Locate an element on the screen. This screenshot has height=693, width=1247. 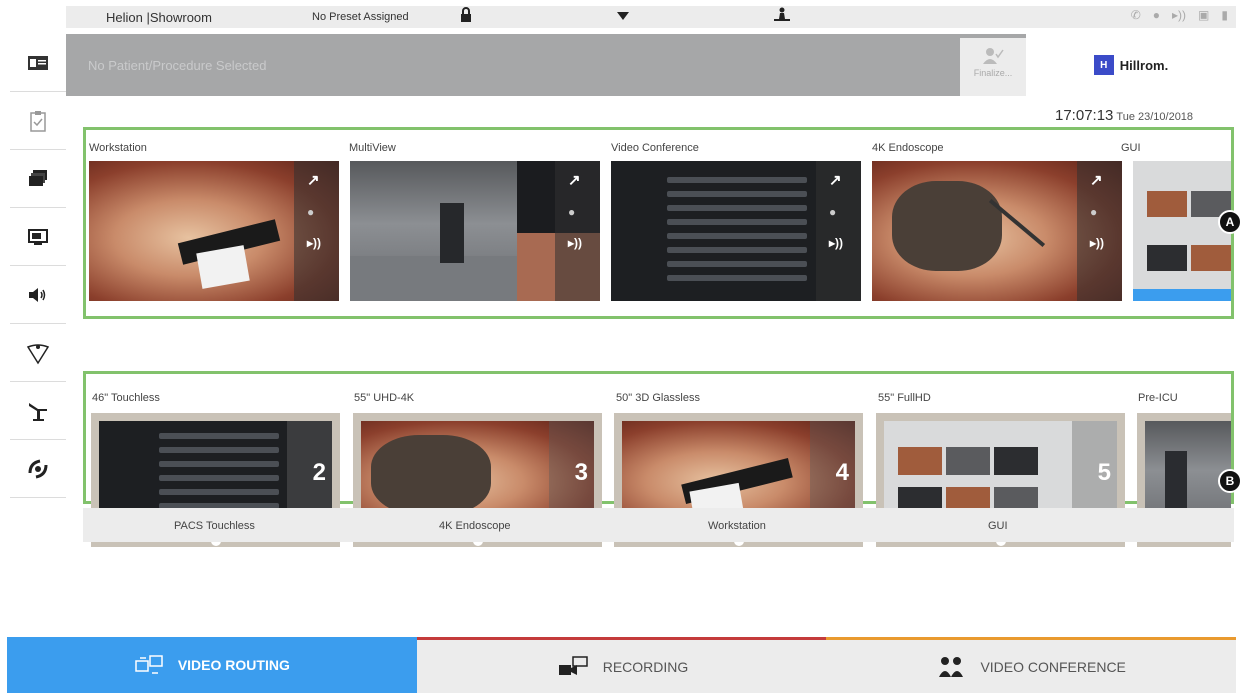
picture-in-picture-icon is located at coordinates (38, 236).